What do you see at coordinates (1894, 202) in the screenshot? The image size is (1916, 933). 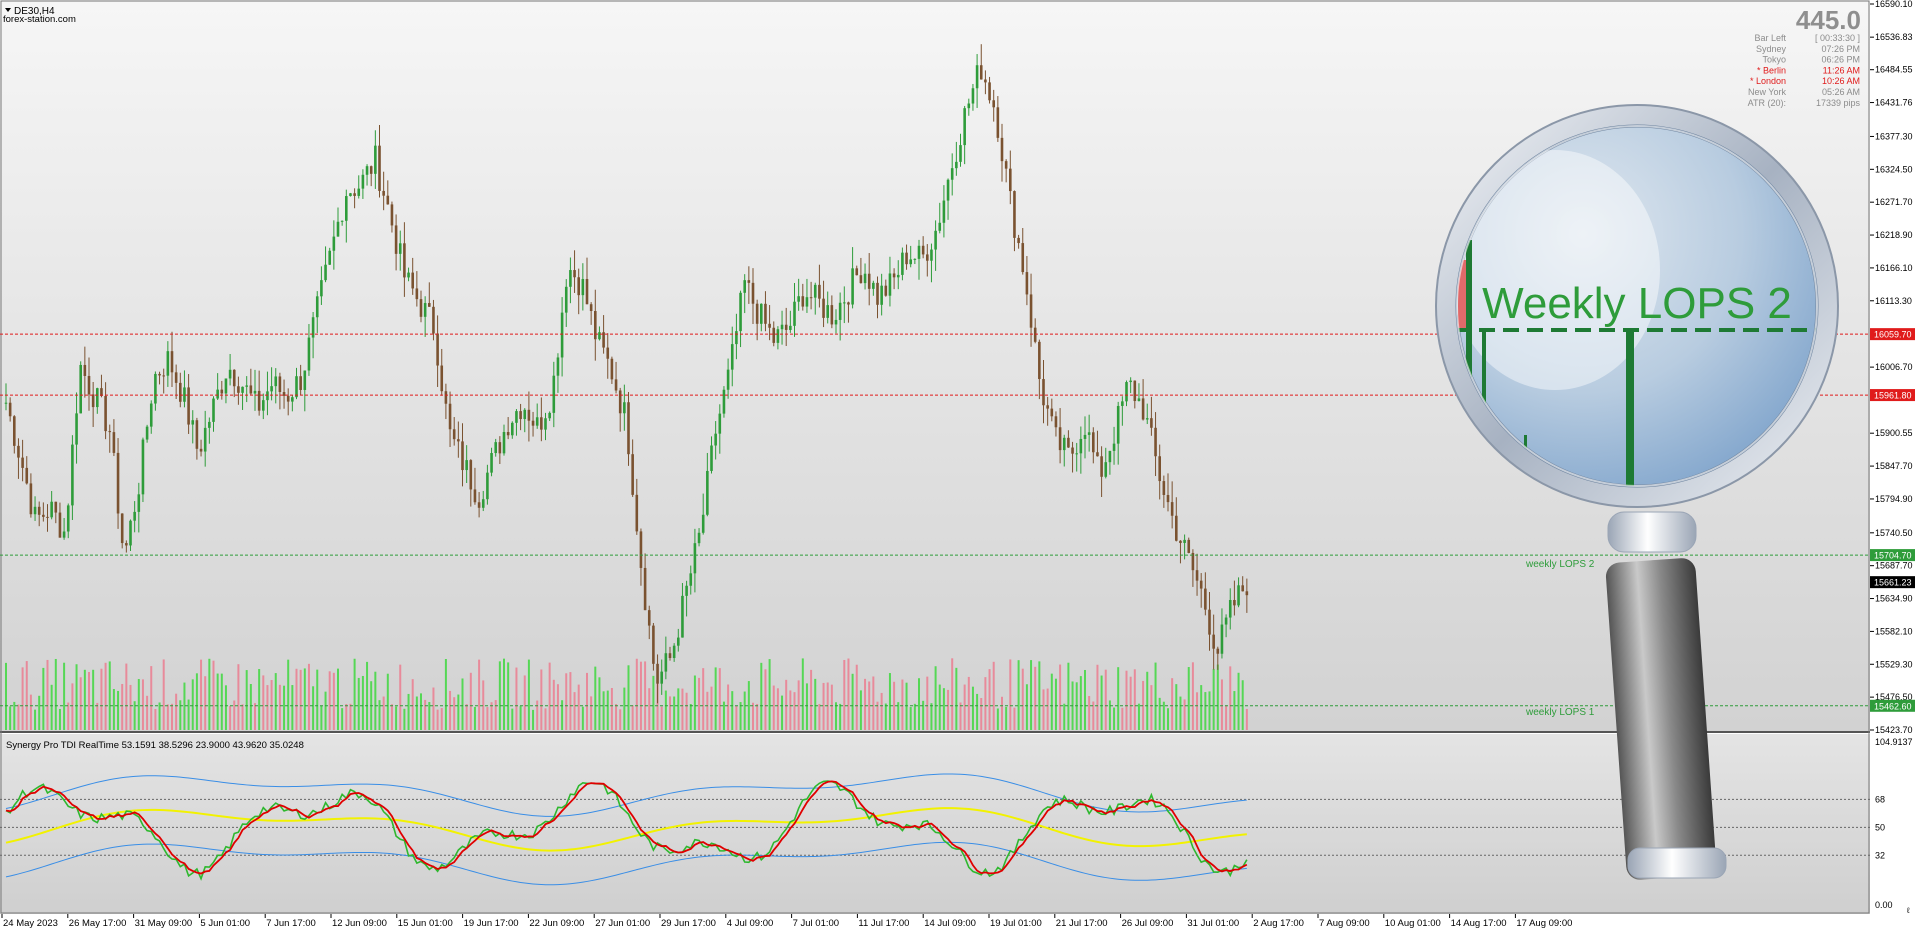 I see `price-axis-label: 16271.70` at bounding box center [1894, 202].